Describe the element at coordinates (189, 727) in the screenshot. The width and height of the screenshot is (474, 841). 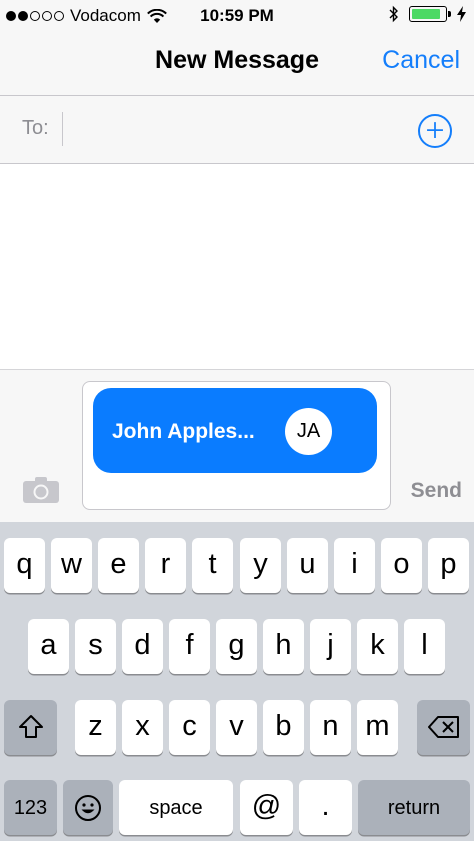
I see `key-c: c` at that location.